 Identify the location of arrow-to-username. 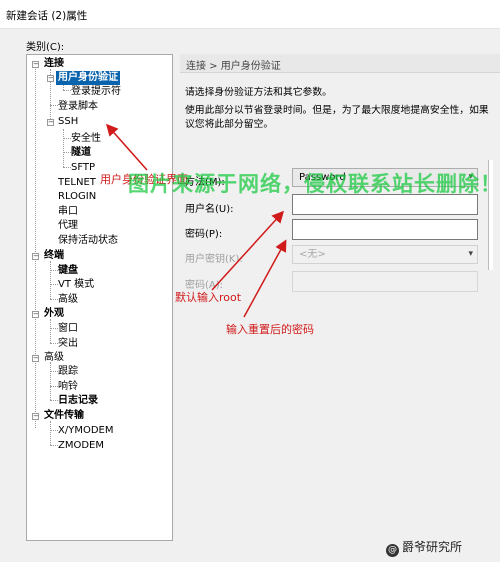
(248, 250).